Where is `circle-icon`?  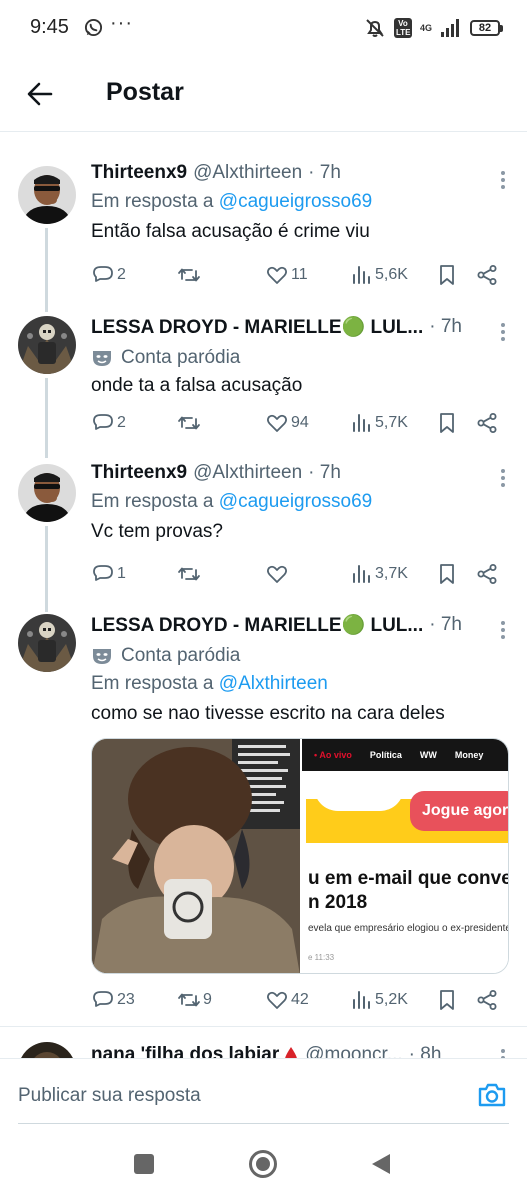 circle-icon is located at coordinates (263, 1164).